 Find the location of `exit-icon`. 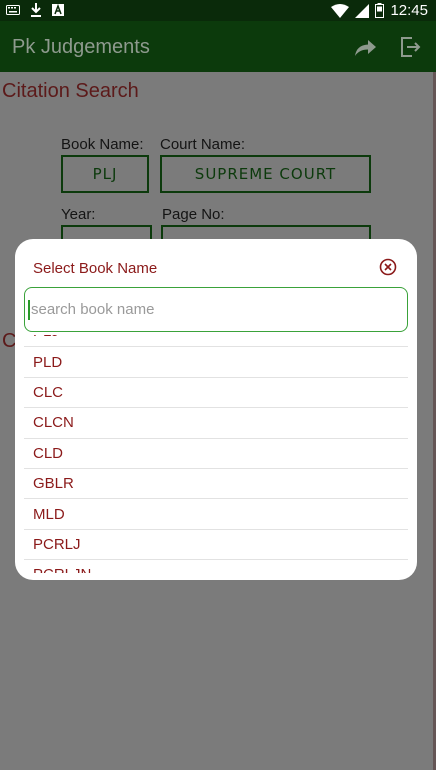

exit-icon is located at coordinates (410, 47).